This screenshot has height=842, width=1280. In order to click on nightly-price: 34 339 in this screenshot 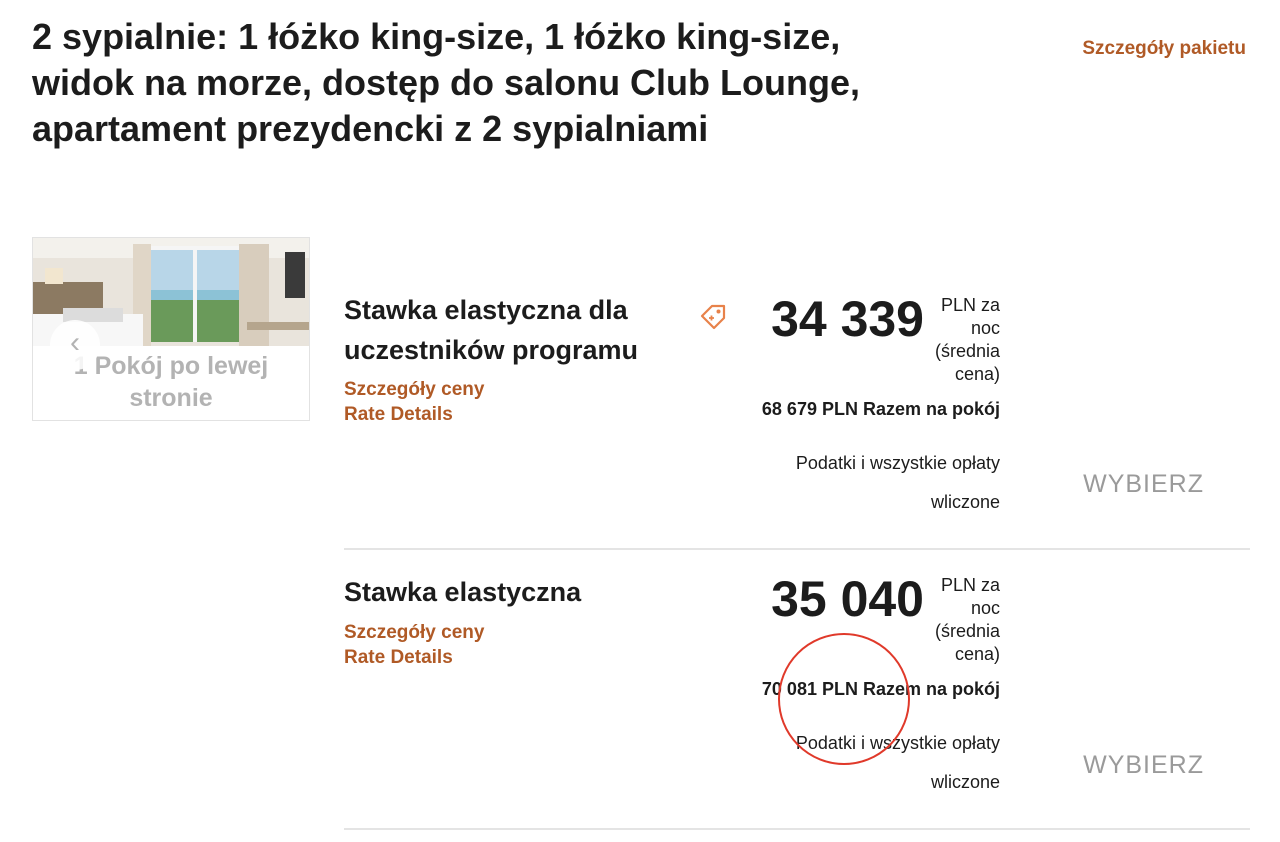, I will do `click(847, 319)`.